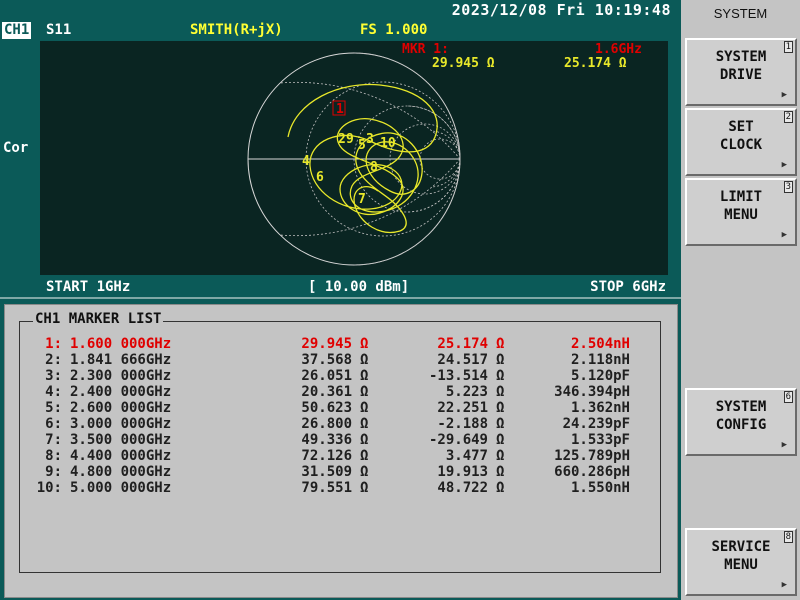 Image resolution: width=800 pixels, height=600 pixels. What do you see at coordinates (425, 49) in the screenshot?
I see `marker-readout-label: MKR 1:` at bounding box center [425, 49].